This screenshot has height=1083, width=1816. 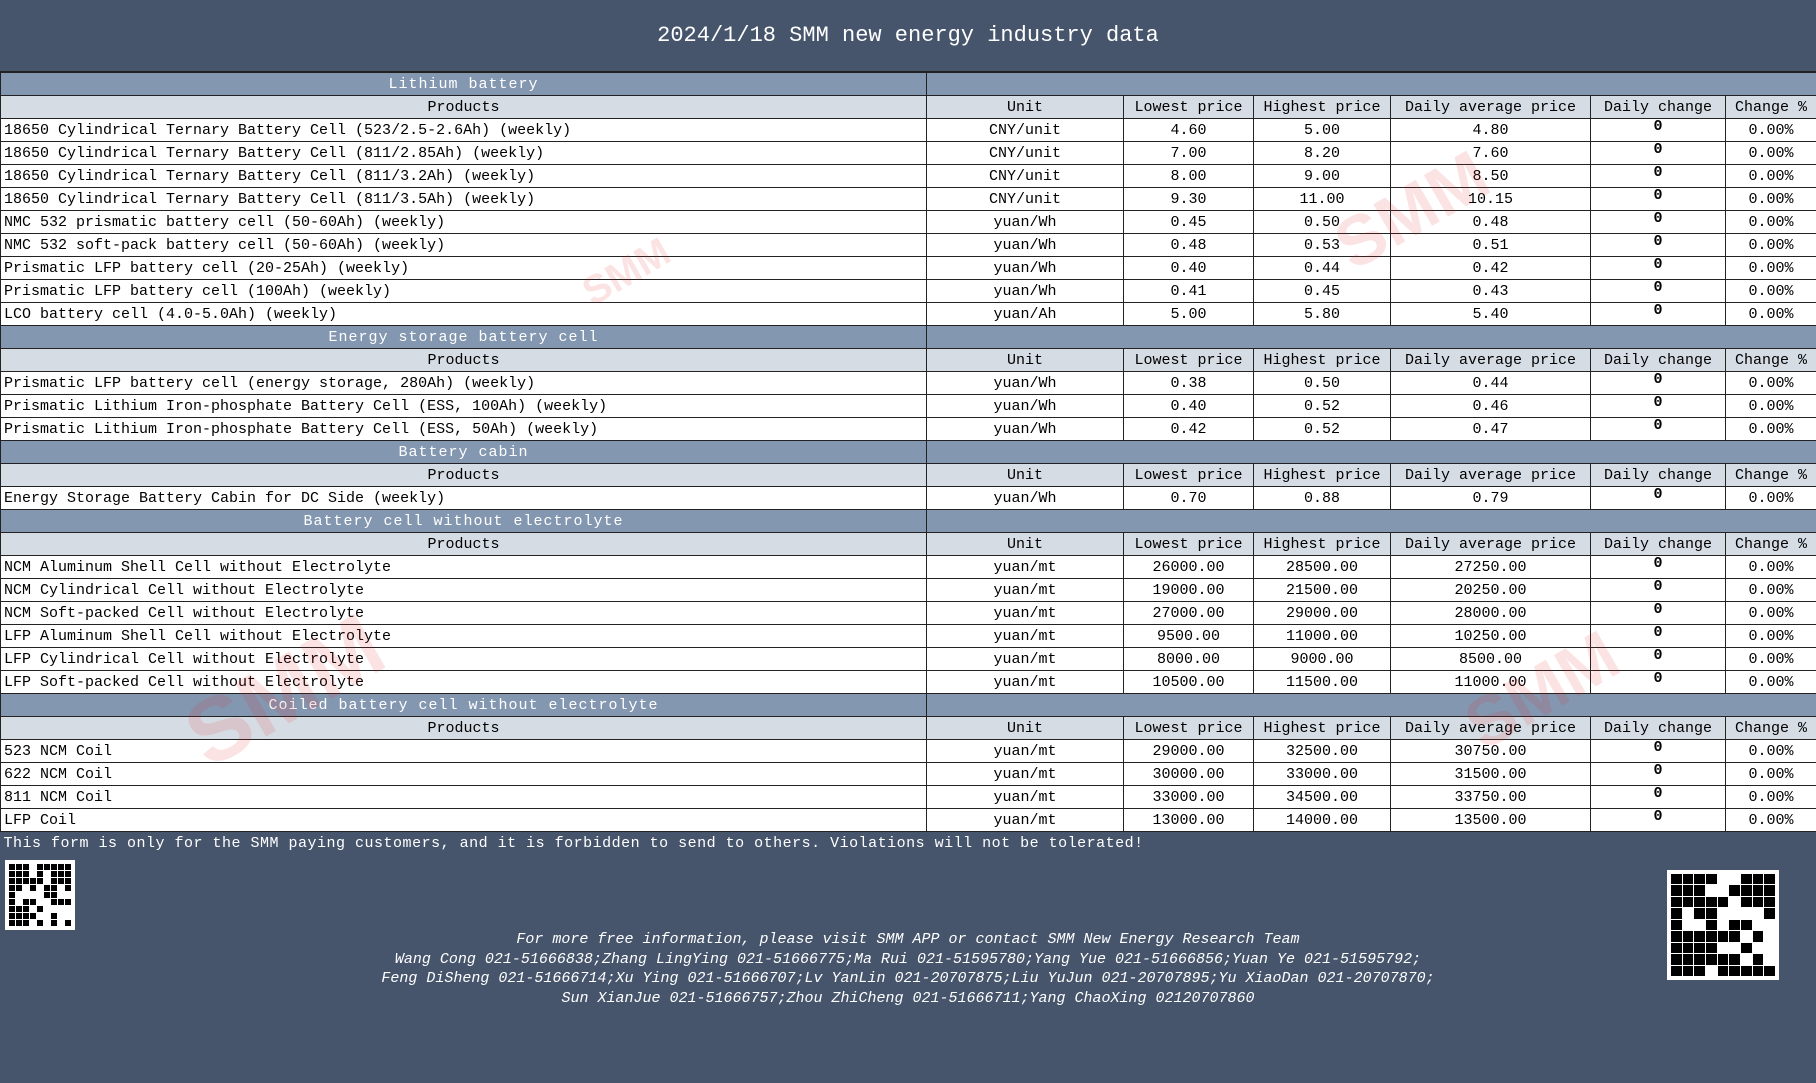 I want to click on cell-daily-average-price: 10250.00, so click(x=1490, y=636).